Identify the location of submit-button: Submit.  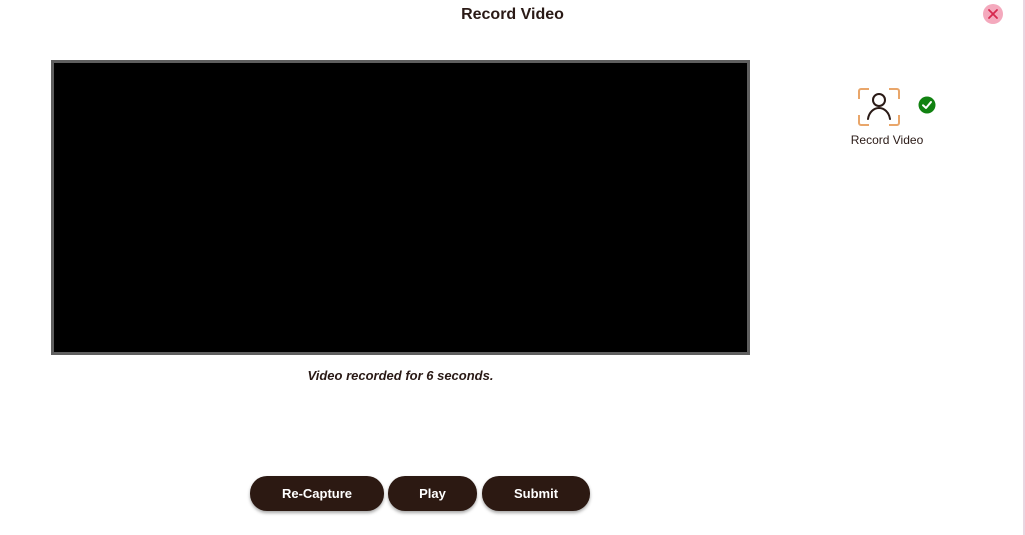
(536, 493).